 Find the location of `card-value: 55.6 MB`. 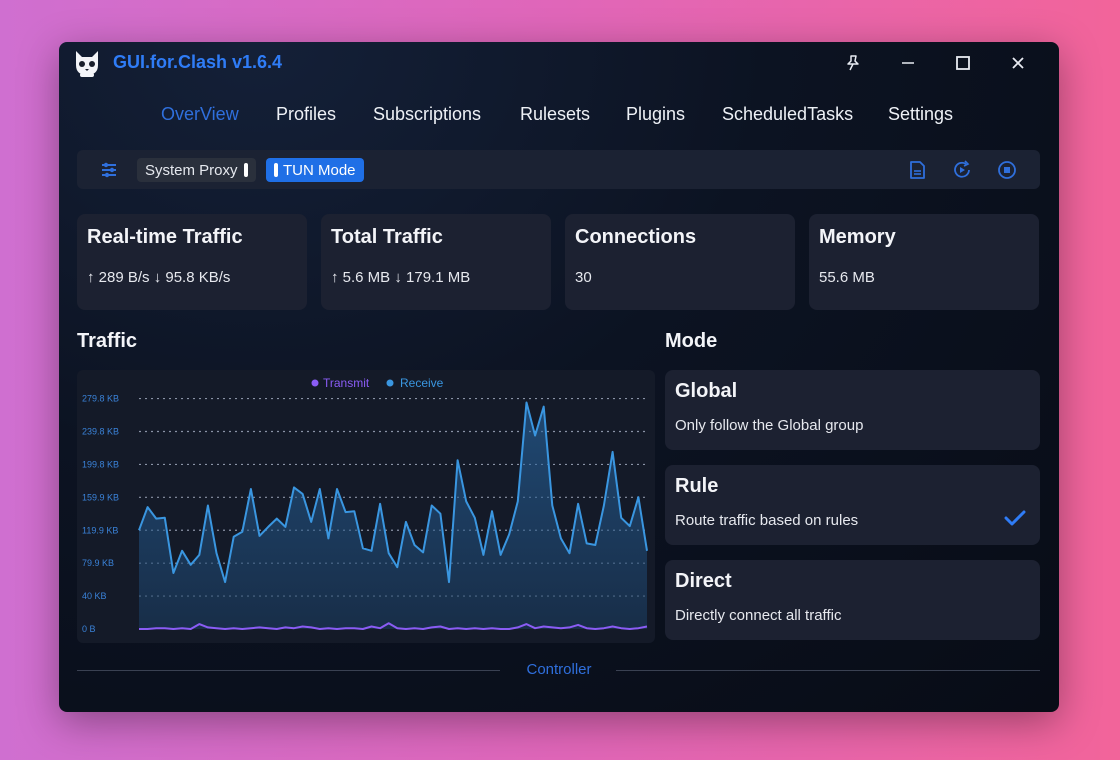

card-value: 55.6 MB is located at coordinates (847, 277).